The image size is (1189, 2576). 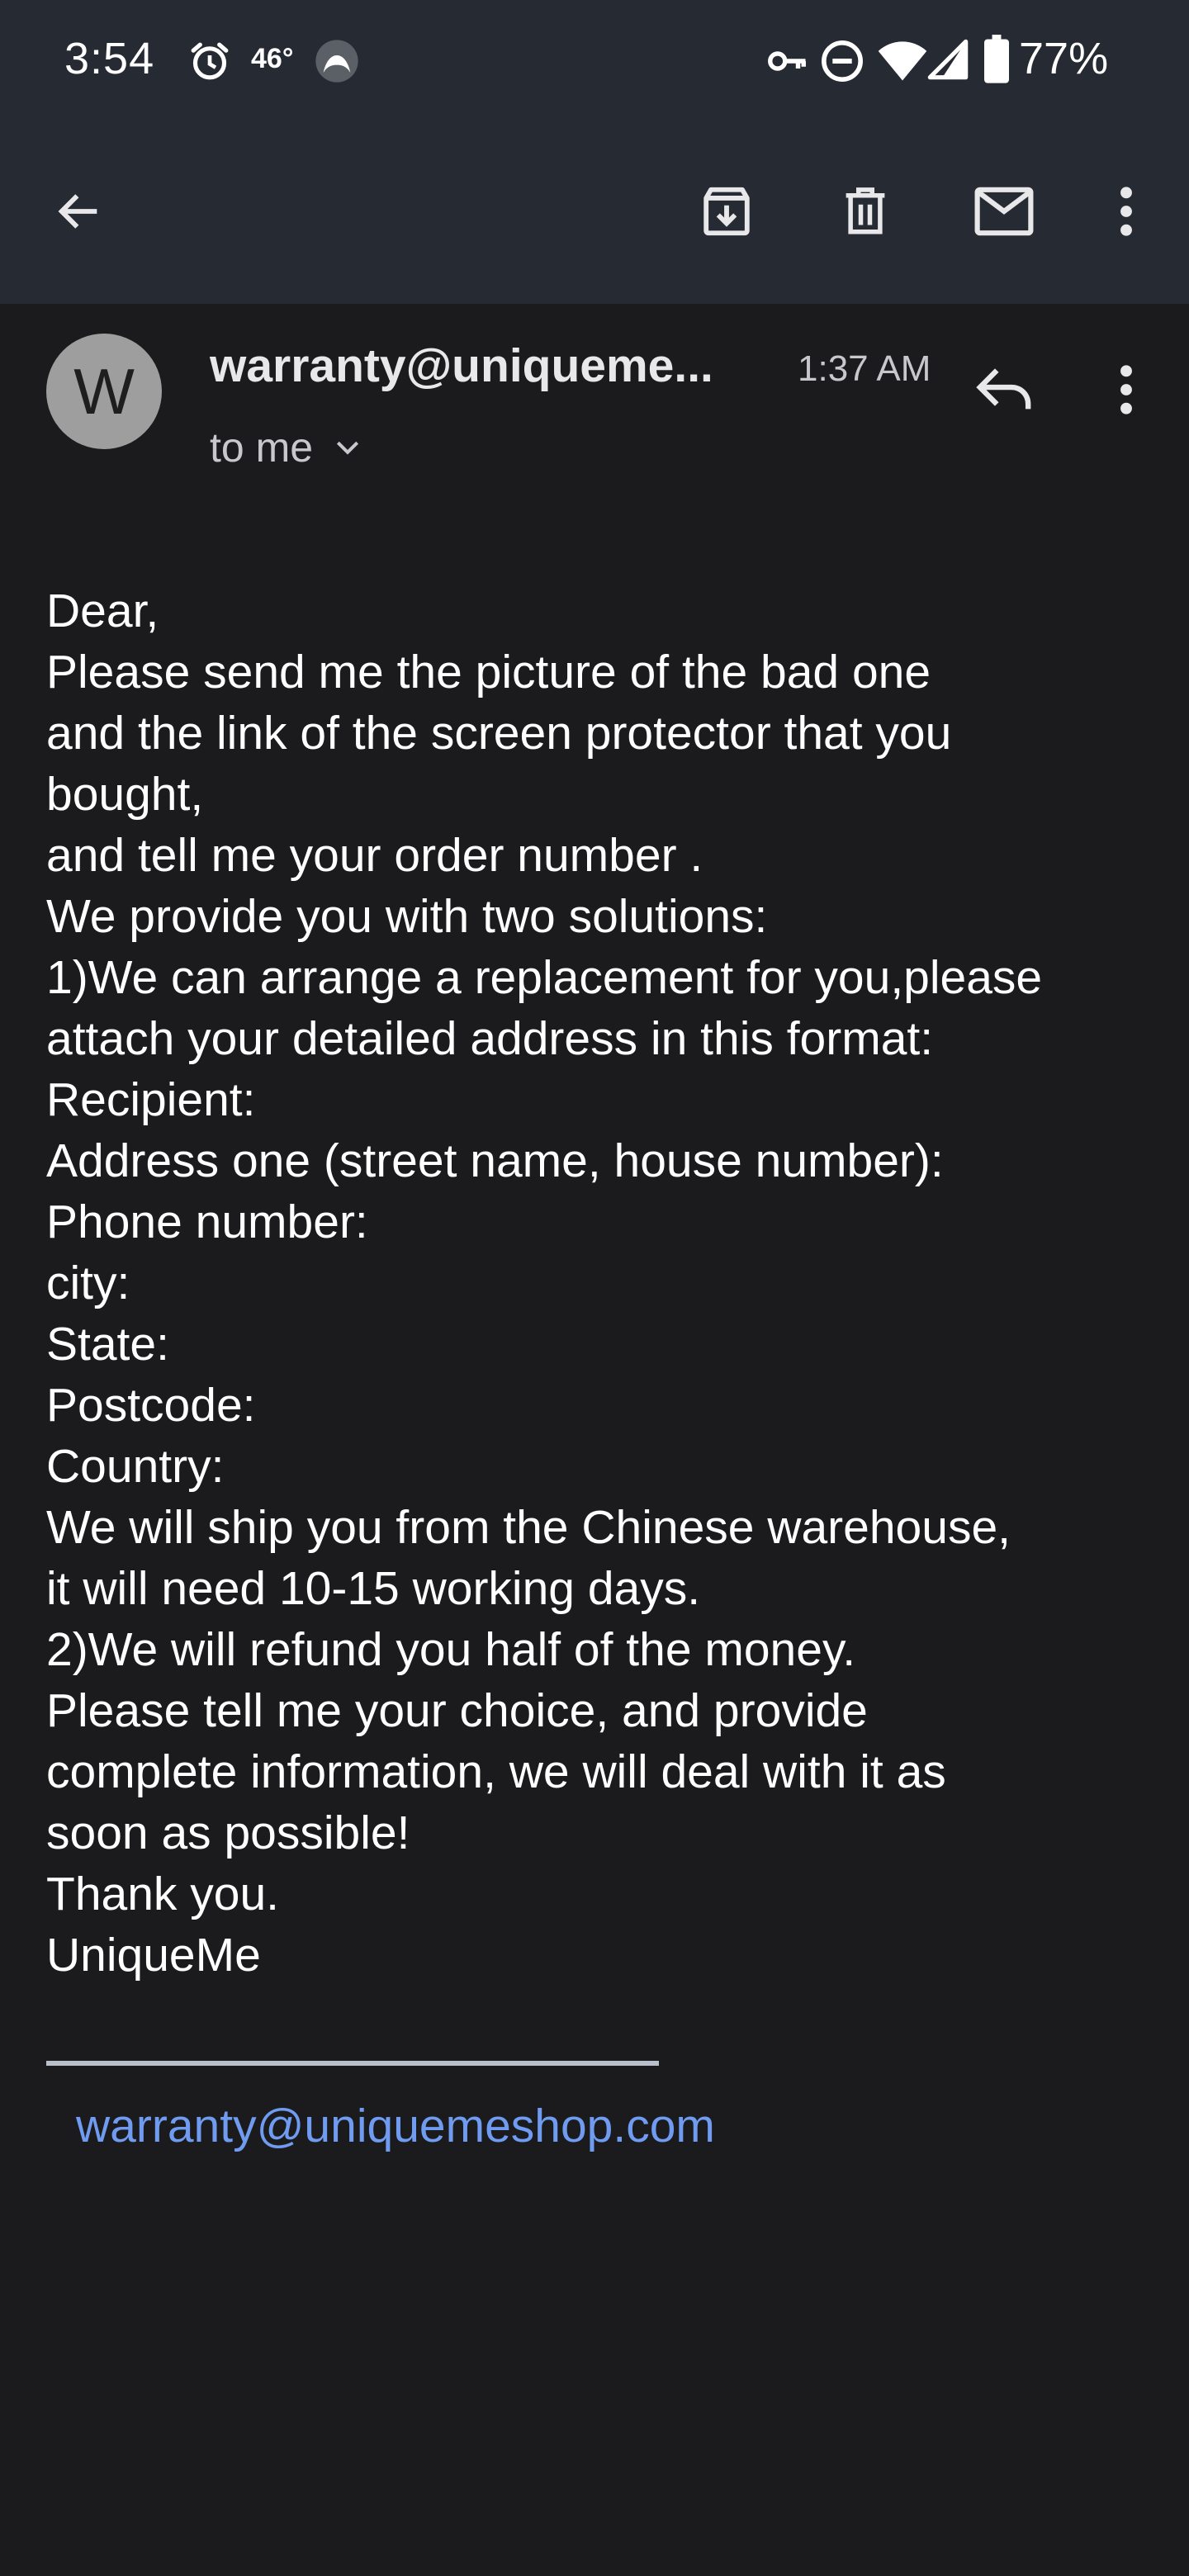 I want to click on body-line: We provide you with two solutions:, so click(x=407, y=916).